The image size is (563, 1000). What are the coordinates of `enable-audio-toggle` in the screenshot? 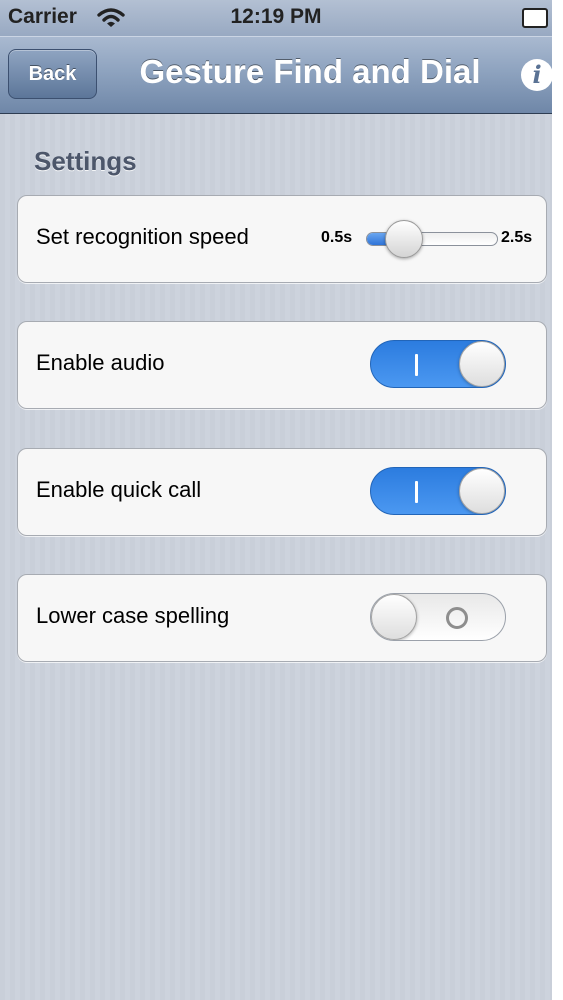 It's located at (438, 364).